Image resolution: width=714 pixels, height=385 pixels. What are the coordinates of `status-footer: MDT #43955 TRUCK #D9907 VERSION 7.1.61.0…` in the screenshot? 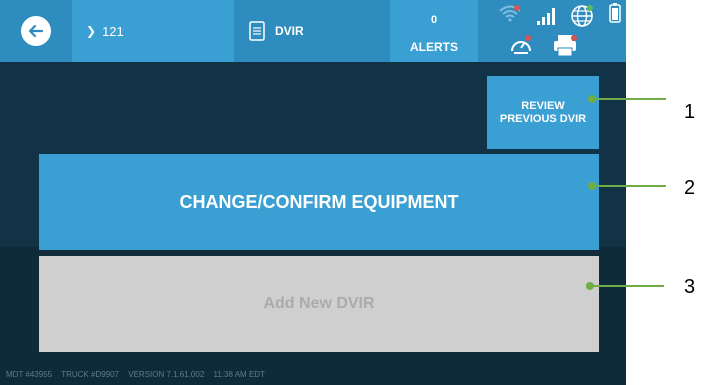 It's located at (139, 374).